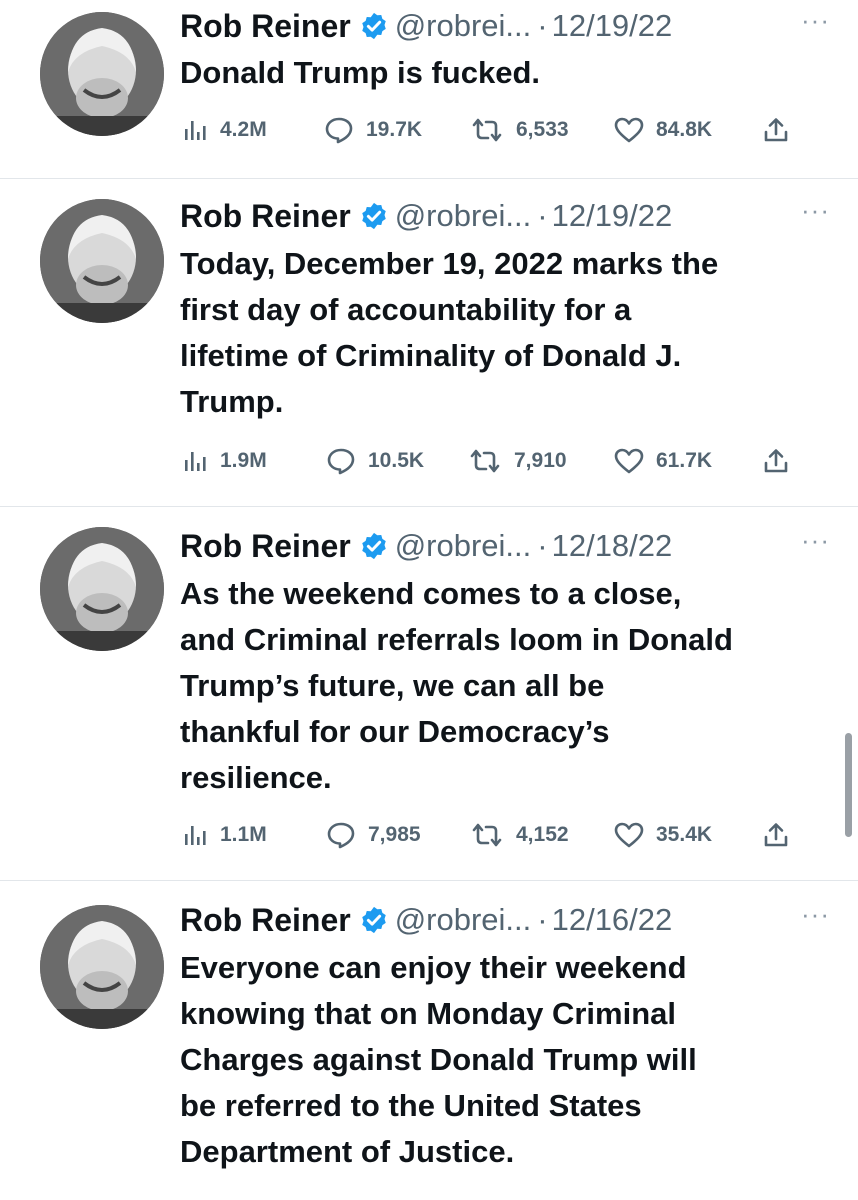 This screenshot has height=1200, width=858. I want to click on retweet-button: 4,152, so click(519, 835).